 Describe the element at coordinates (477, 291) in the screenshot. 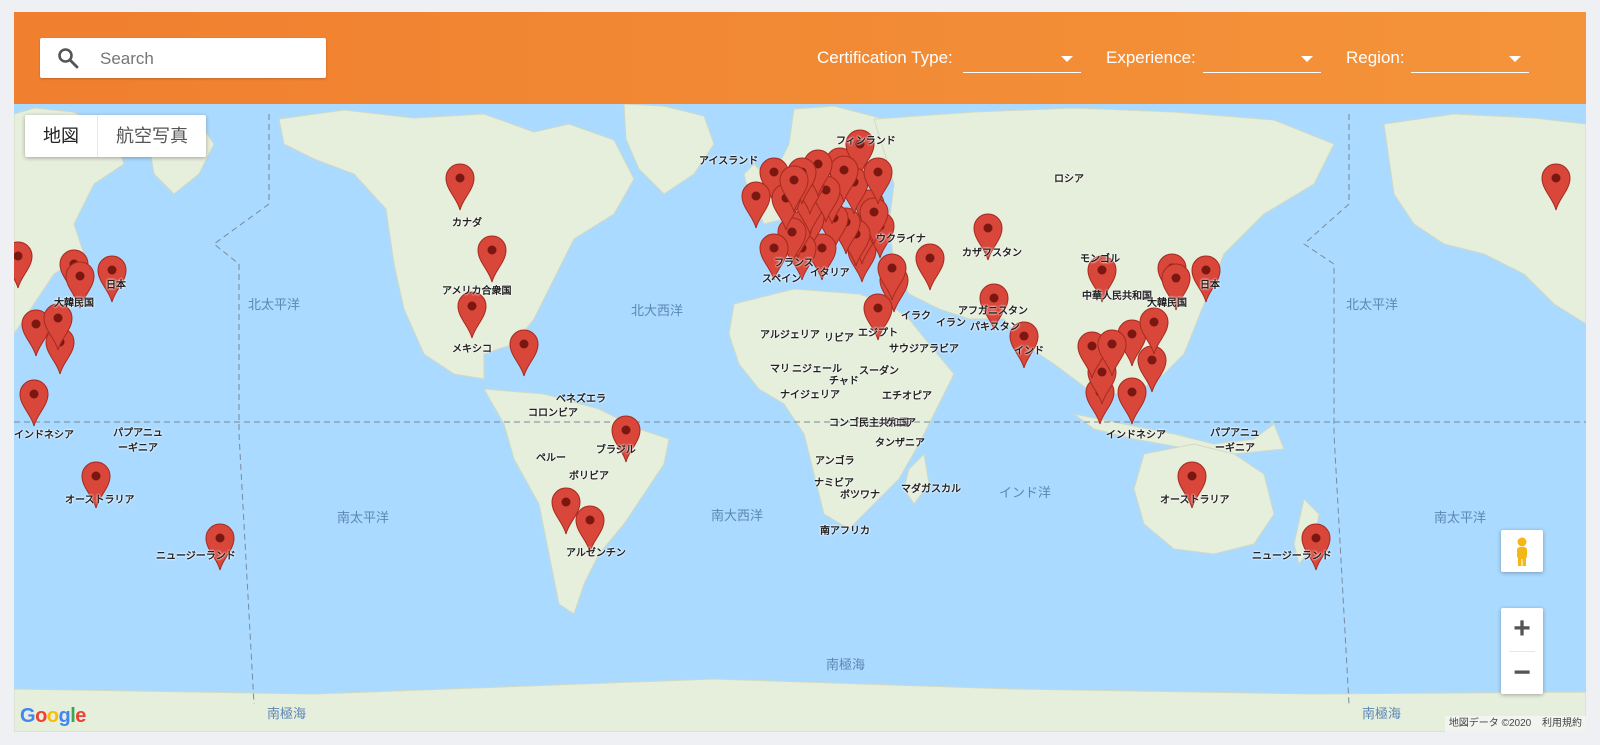

I see `country-label: アメリカ合衆国` at that location.